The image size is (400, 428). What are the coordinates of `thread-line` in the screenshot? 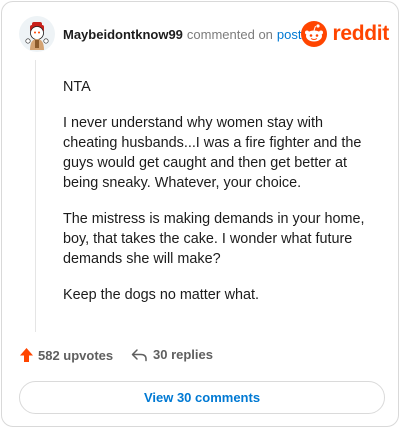 It's located at (35, 196).